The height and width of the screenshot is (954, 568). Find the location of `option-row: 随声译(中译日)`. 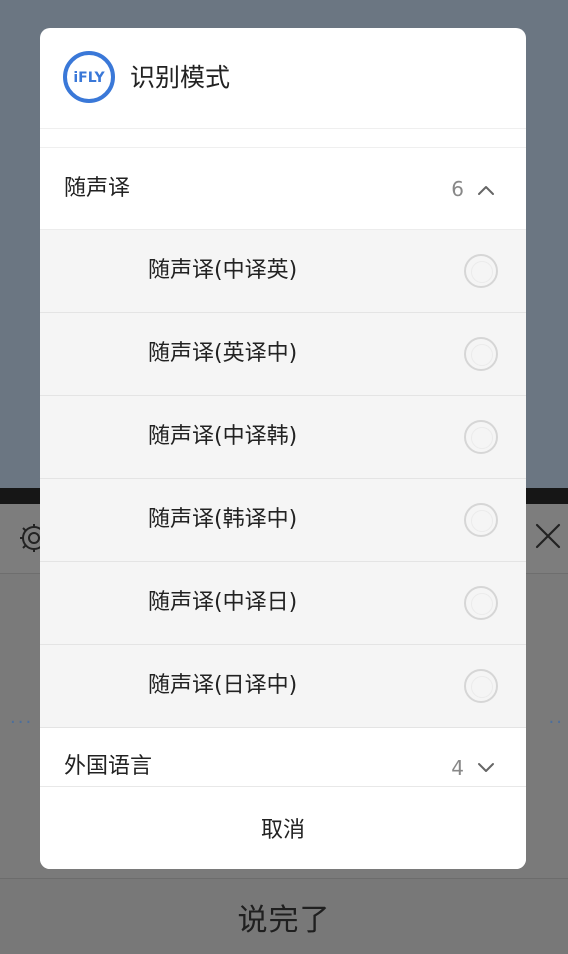

option-row: 随声译(中译日) is located at coordinates (283, 603).